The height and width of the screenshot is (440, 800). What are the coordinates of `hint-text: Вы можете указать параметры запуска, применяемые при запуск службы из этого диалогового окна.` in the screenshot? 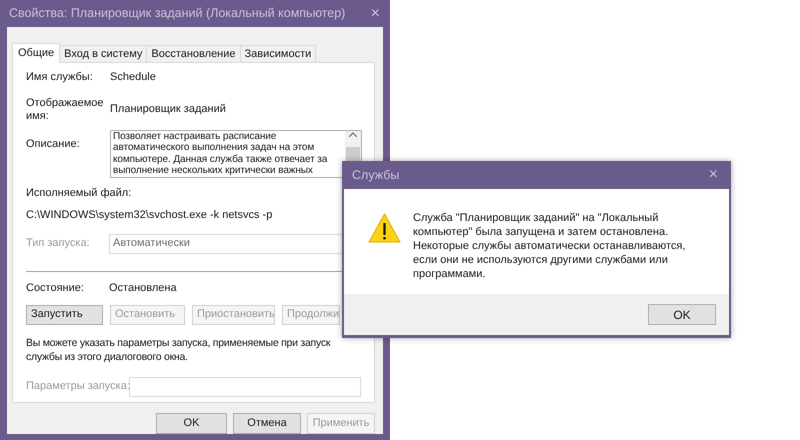 It's located at (179, 350).